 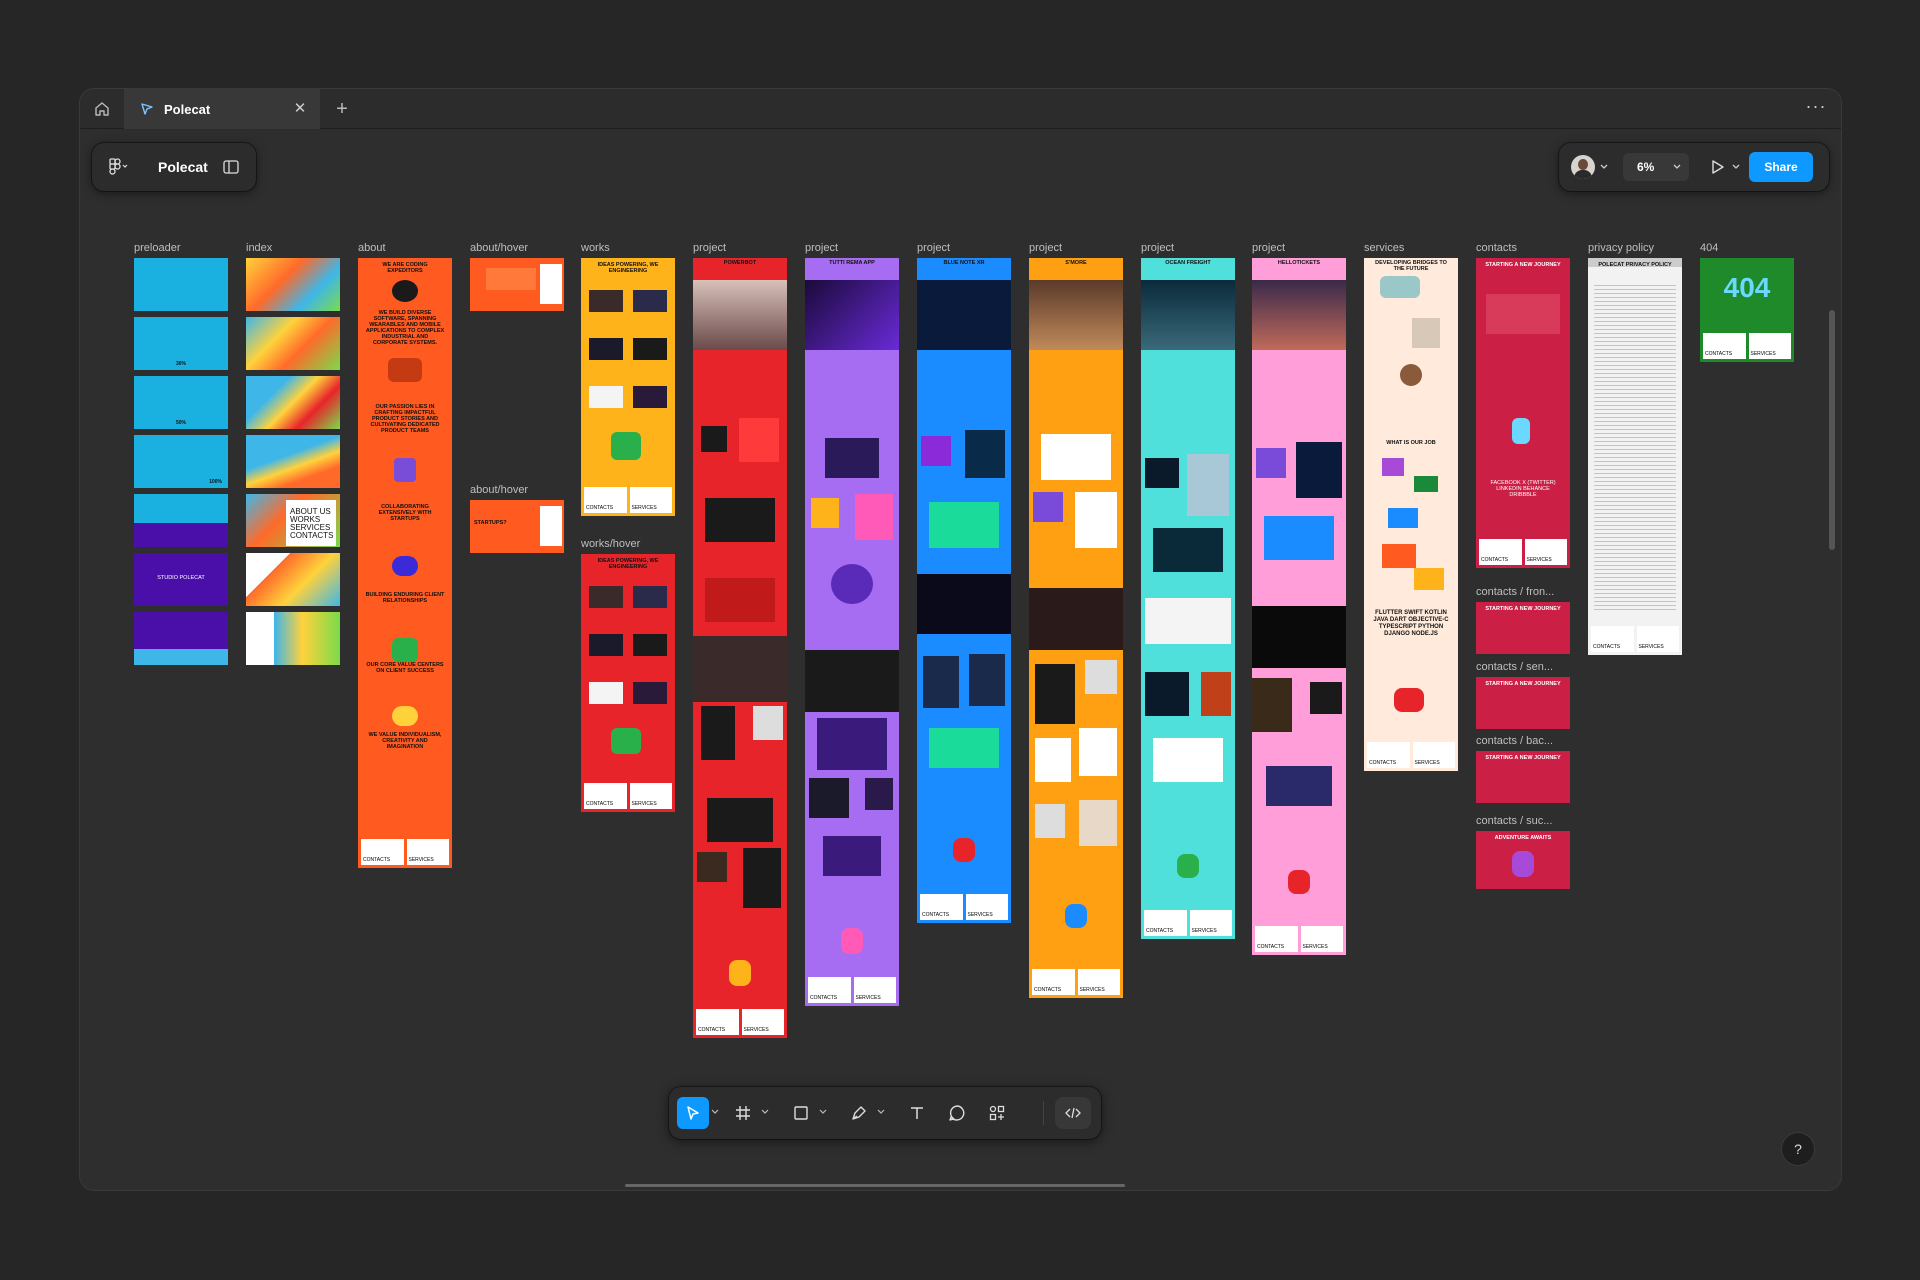 What do you see at coordinates (1045, 248) in the screenshot?
I see `frame-label-project-4: project` at bounding box center [1045, 248].